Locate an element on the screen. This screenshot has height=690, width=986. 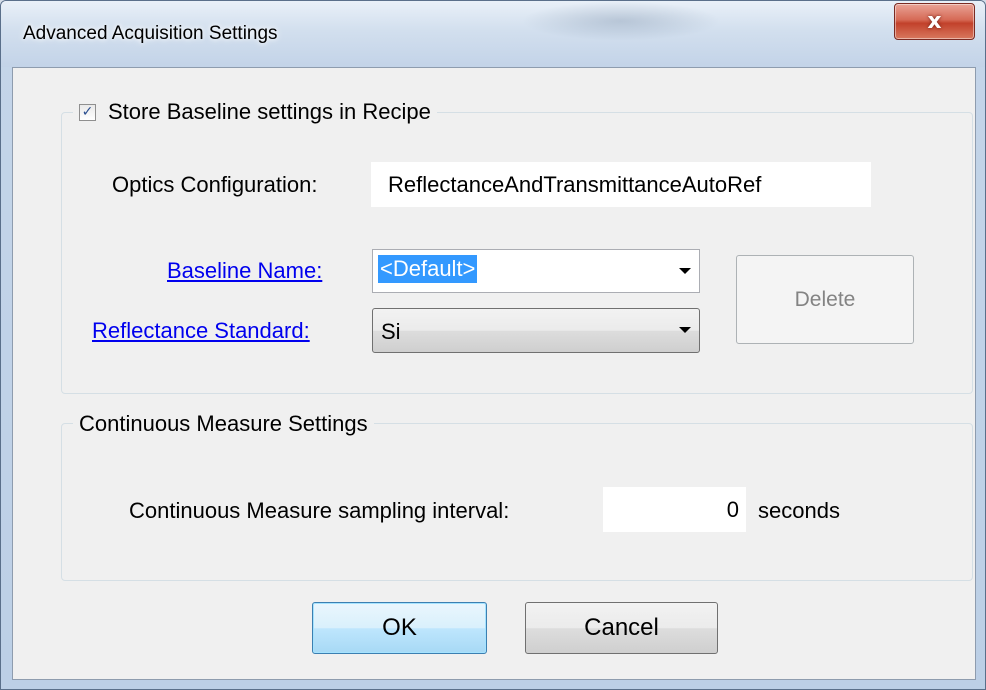
baseline-name-value: <Default> is located at coordinates (428, 269).